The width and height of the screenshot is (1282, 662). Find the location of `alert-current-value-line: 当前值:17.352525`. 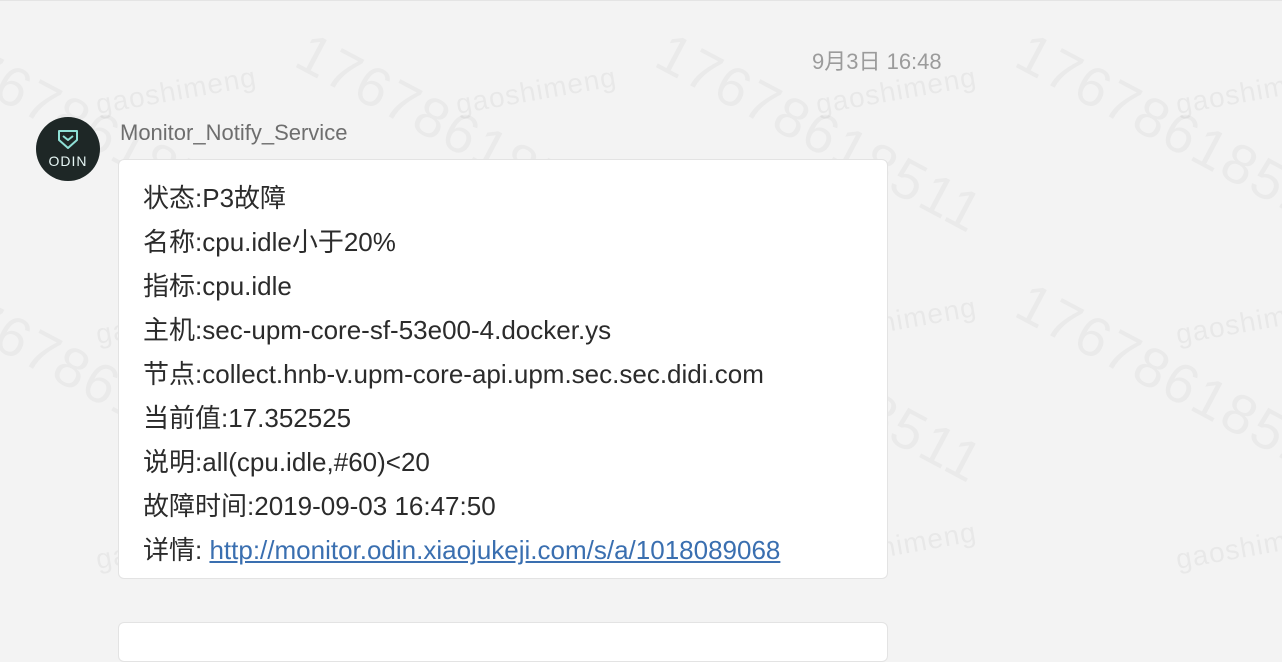

alert-current-value-line: 当前值:17.352525 is located at coordinates (515, 418).